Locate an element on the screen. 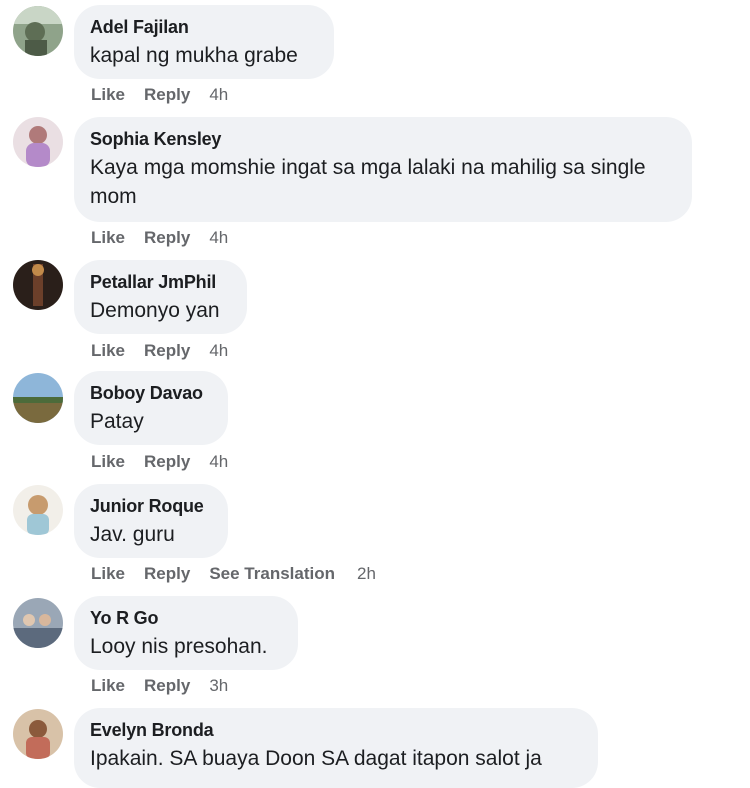 This screenshot has height=788, width=750. comment-author: Yo R Go is located at coordinates (186, 618).